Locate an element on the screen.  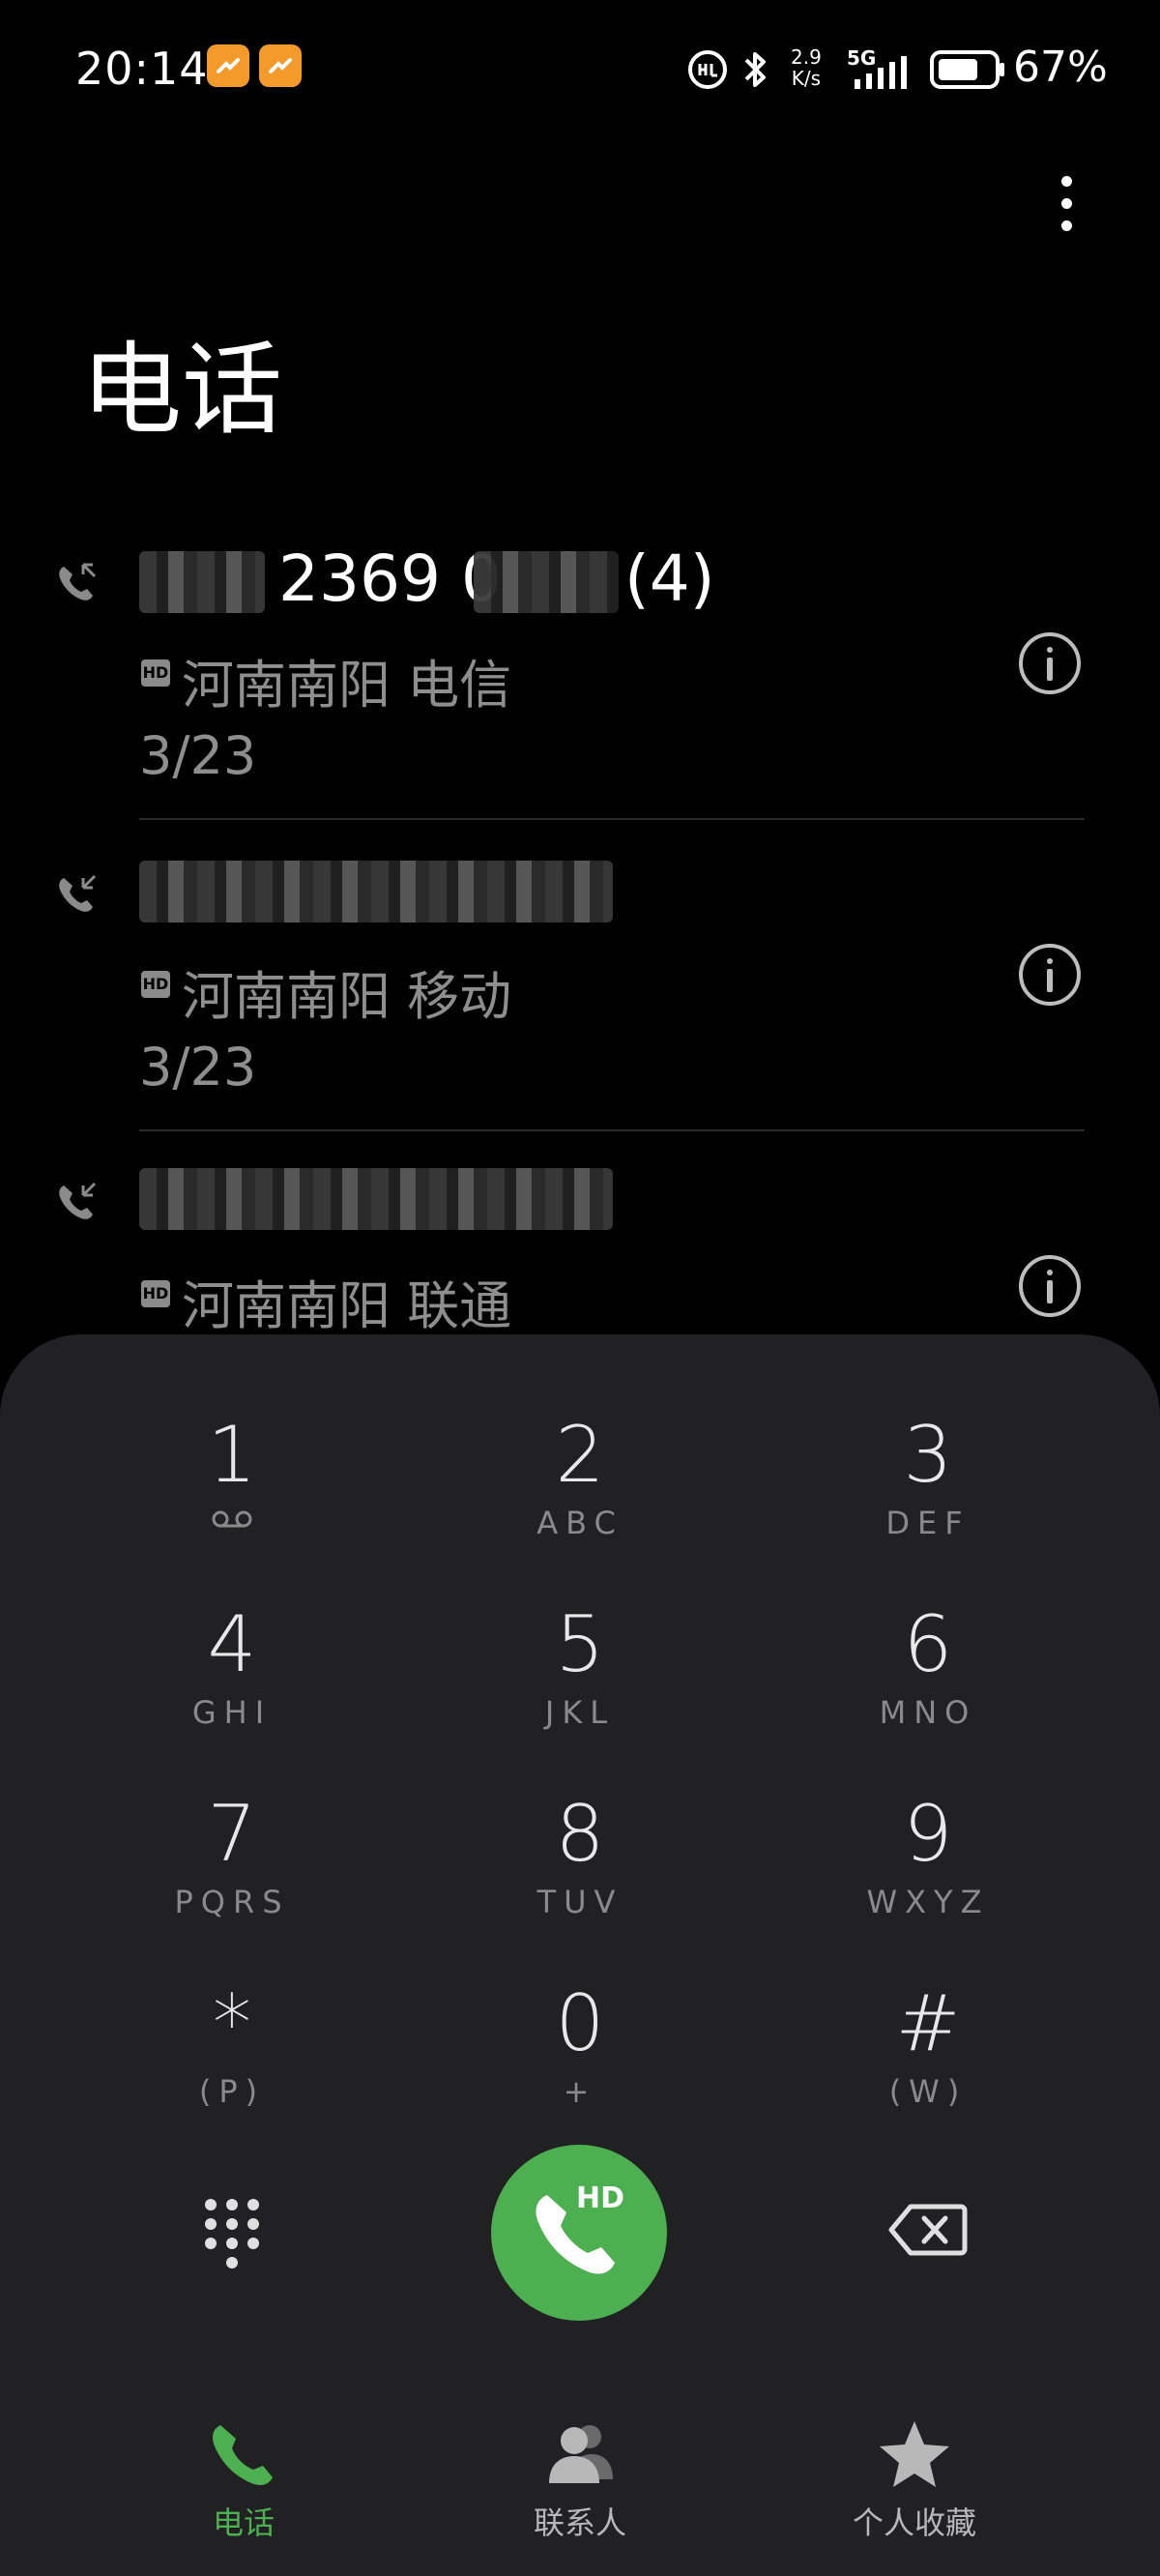
dial-key-5: 5 JKL is located at coordinates (580, 1688).